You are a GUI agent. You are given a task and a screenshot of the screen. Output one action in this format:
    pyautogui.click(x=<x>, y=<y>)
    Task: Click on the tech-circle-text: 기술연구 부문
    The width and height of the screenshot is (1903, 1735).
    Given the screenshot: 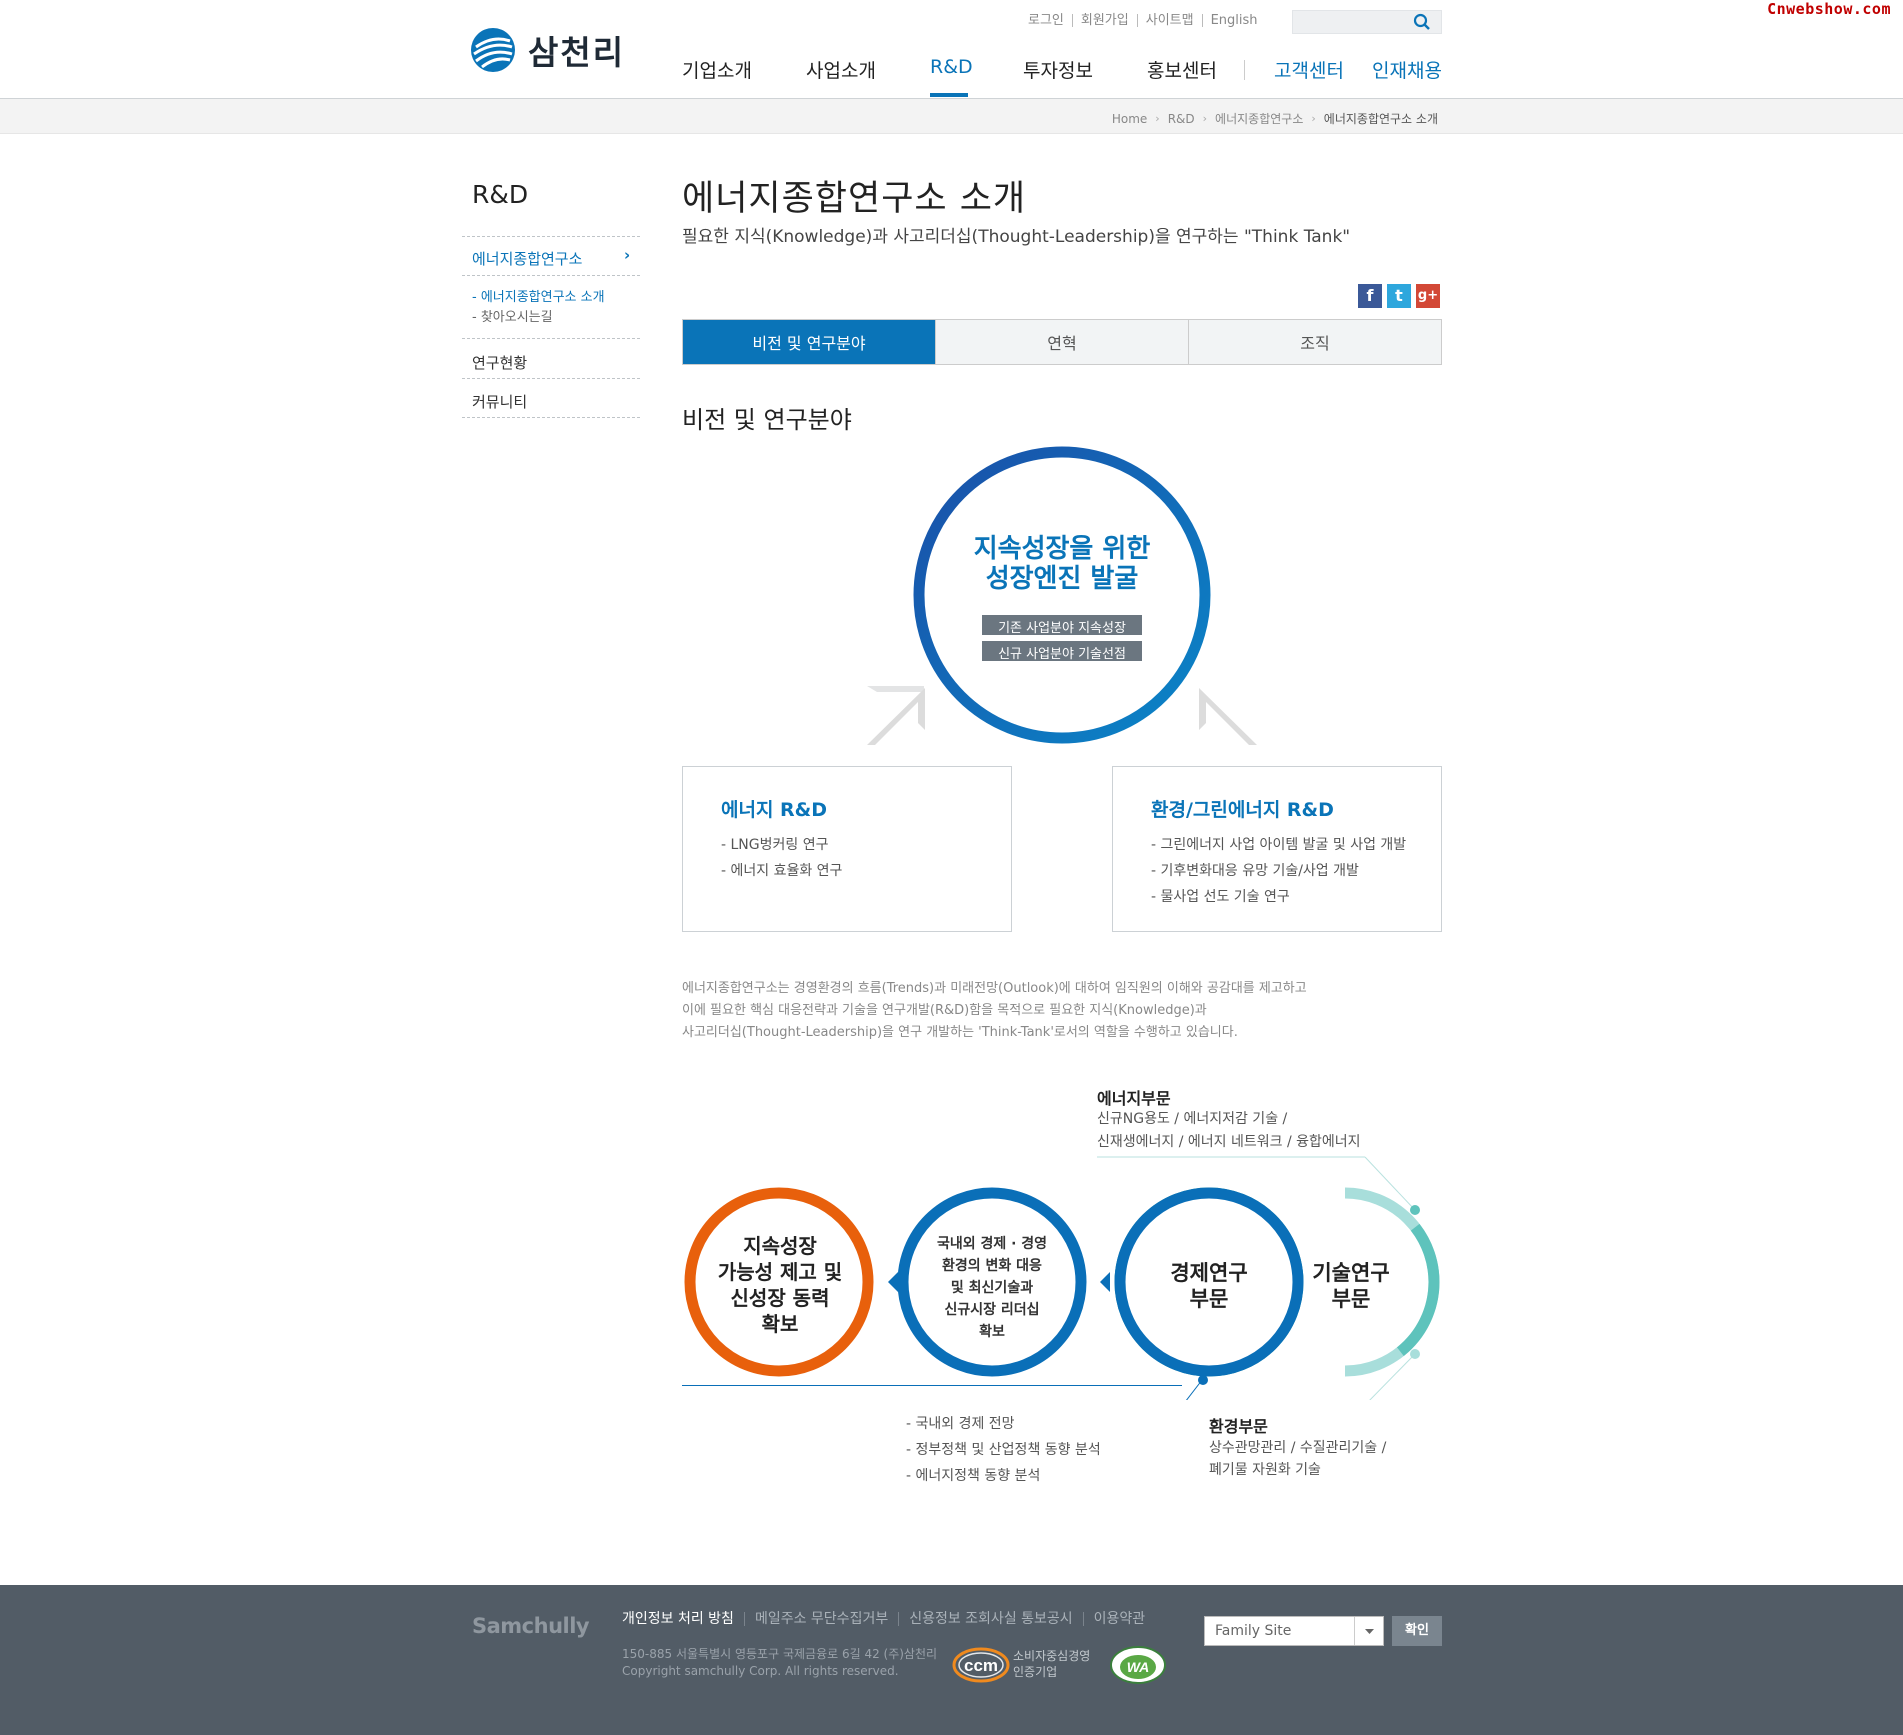 What is the action you would take?
    pyautogui.click(x=1351, y=1286)
    